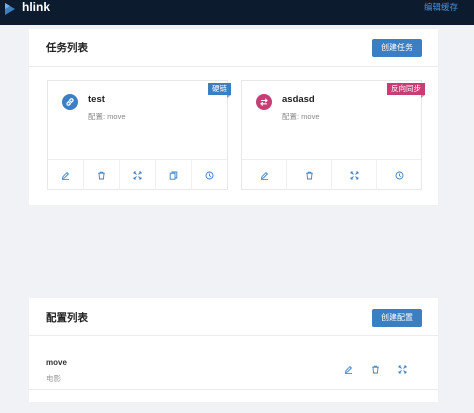  I want to click on task-type-badge: 反向同步, so click(406, 90).